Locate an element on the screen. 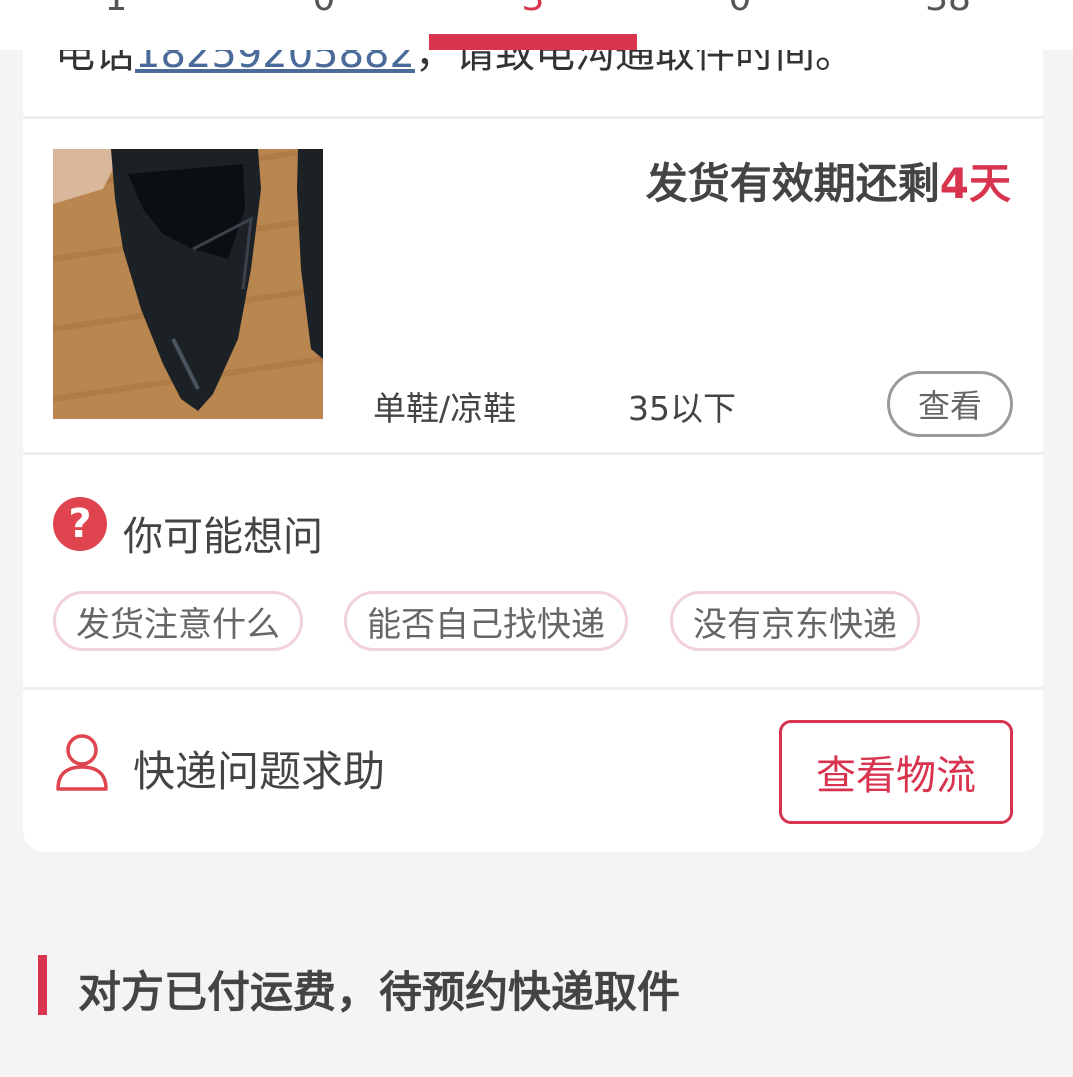 This screenshot has width=1073, height=1077. tab-count-active: 3 is located at coordinates (533, 9).